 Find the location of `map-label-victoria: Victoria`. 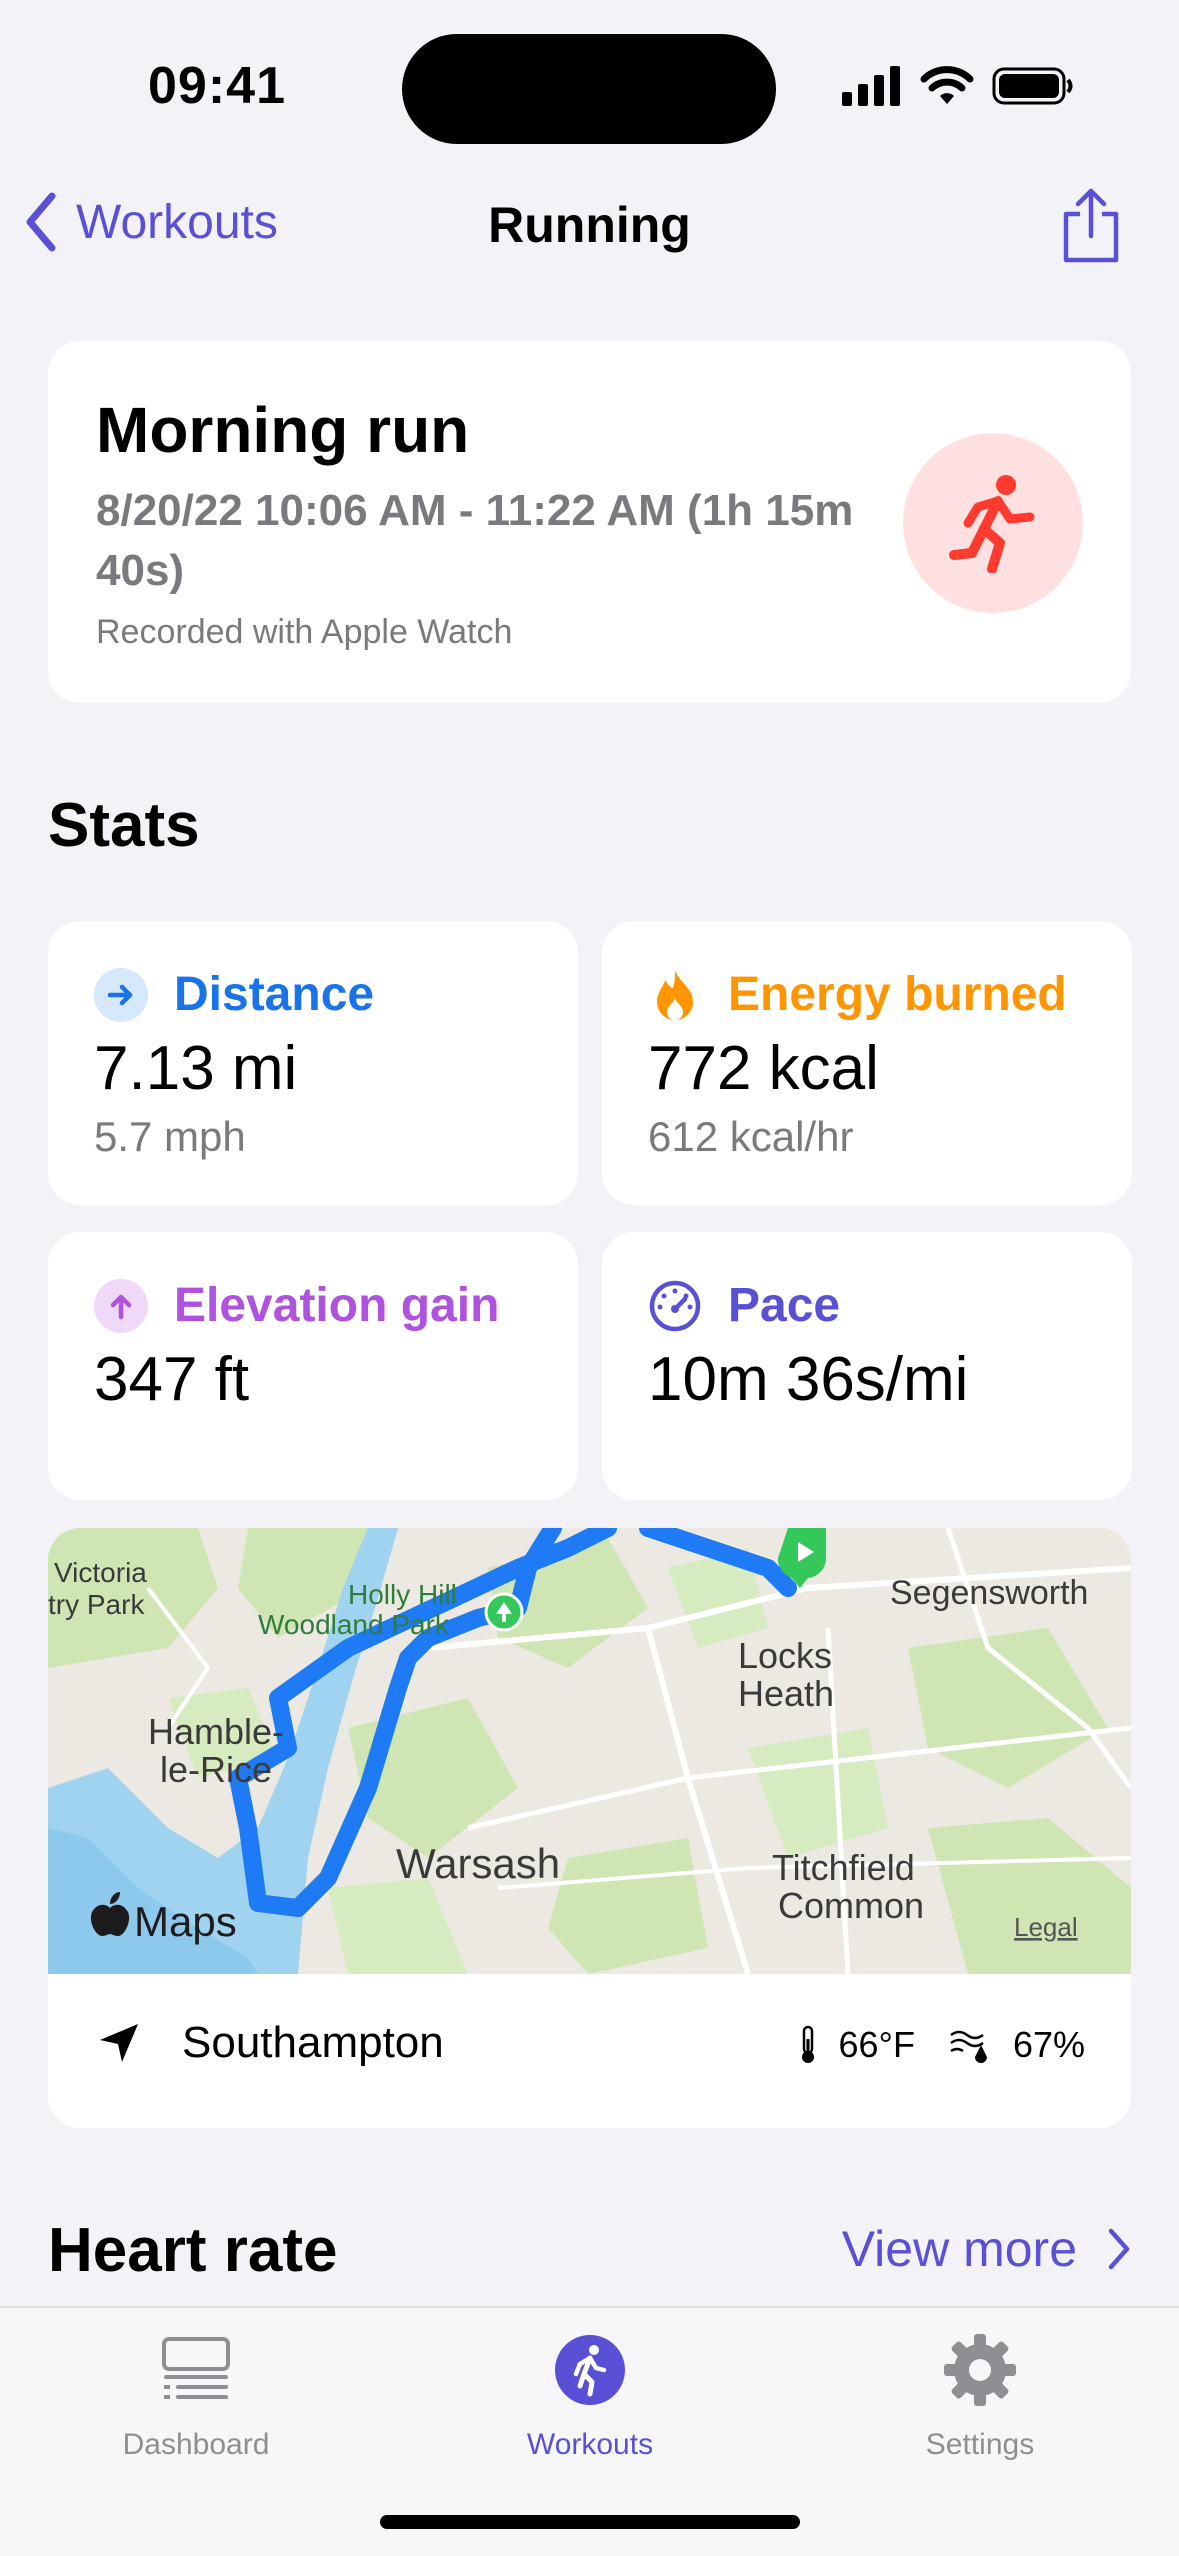

map-label-victoria: Victoria is located at coordinates (100, 1572).